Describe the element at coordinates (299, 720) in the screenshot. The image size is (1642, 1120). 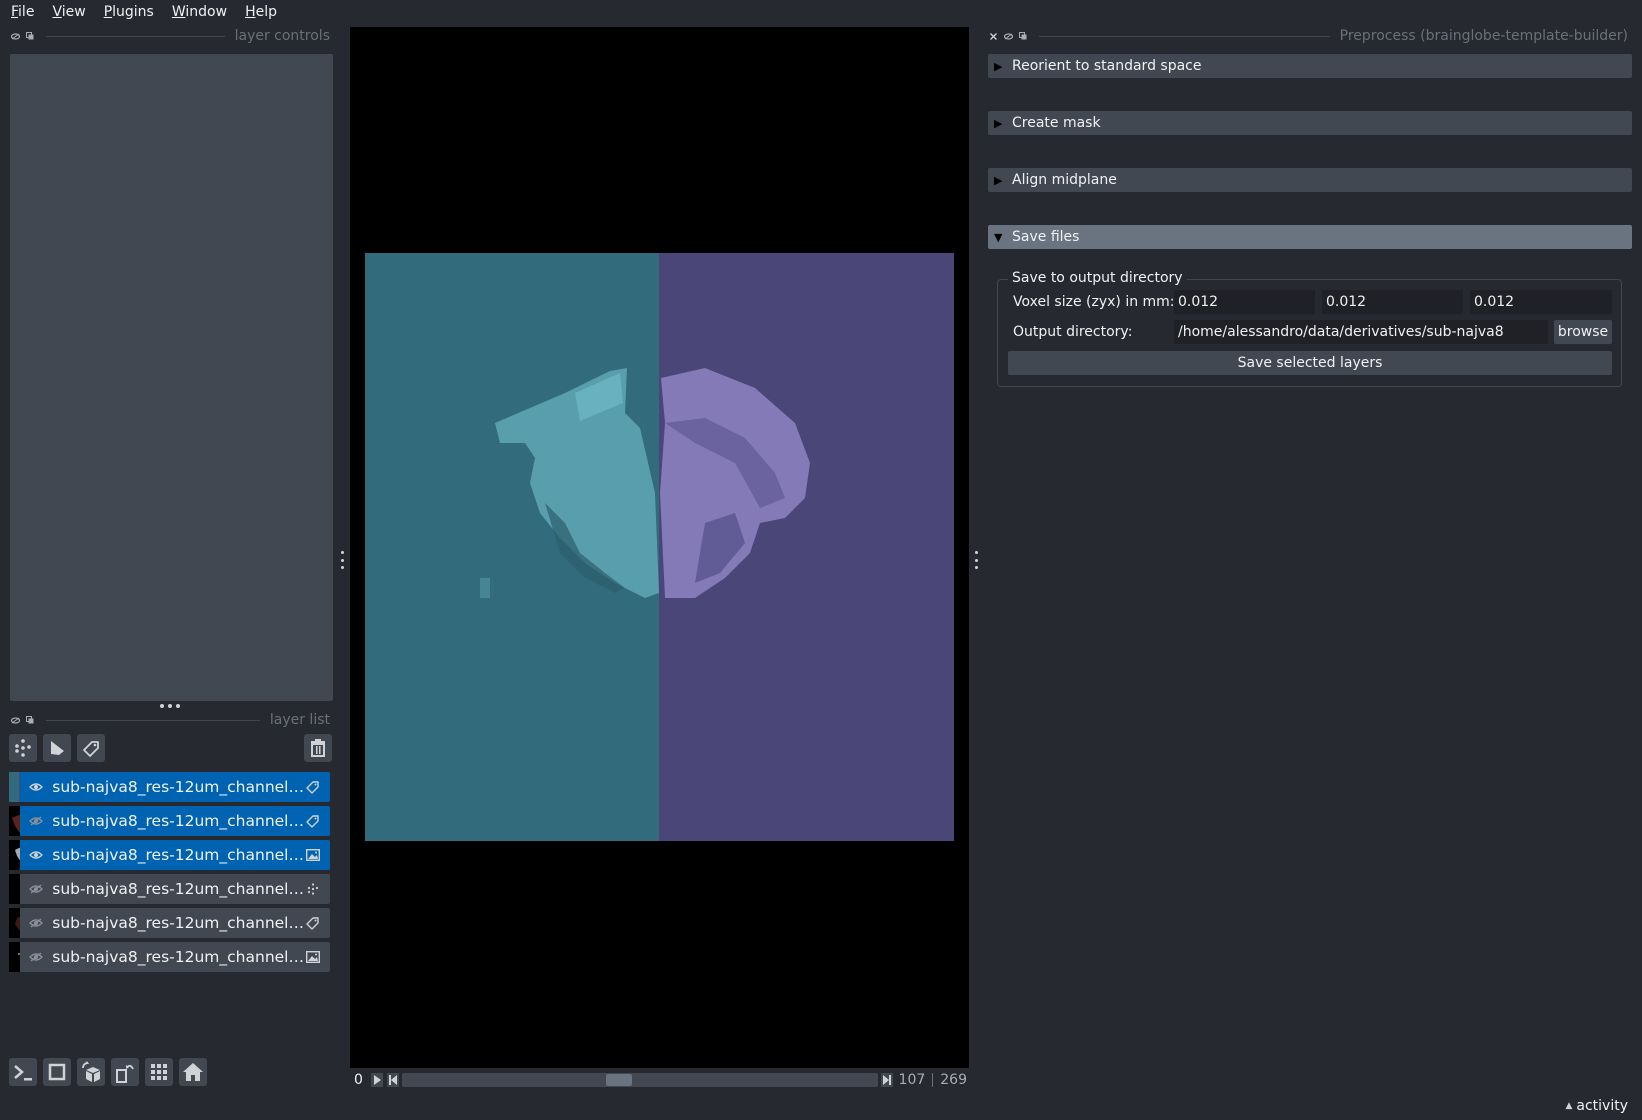
I see `layer-list-title: layer list` at that location.